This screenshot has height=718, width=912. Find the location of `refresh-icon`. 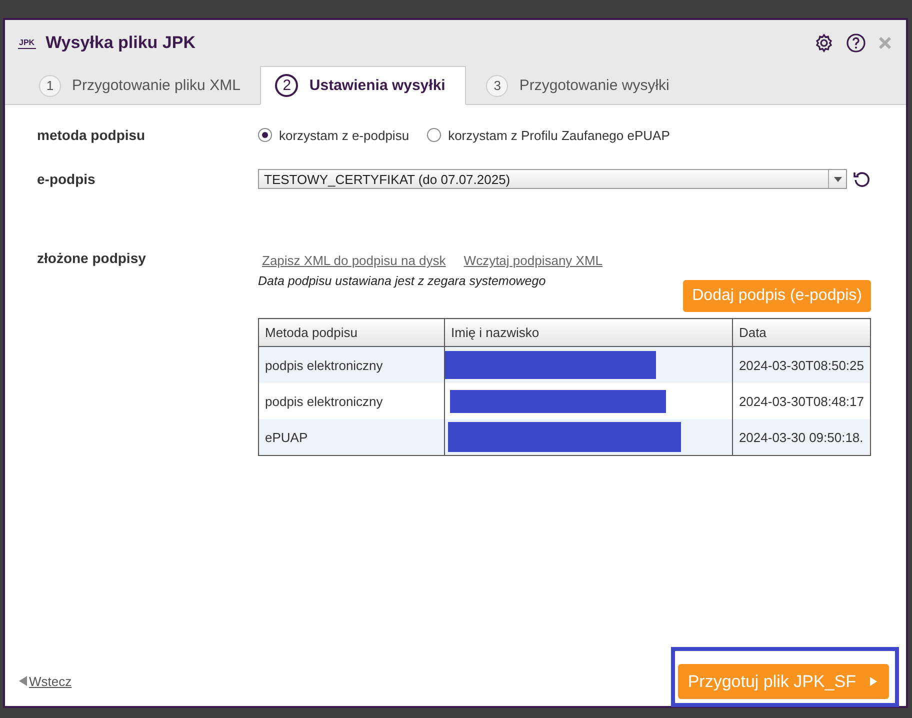

refresh-icon is located at coordinates (862, 179).